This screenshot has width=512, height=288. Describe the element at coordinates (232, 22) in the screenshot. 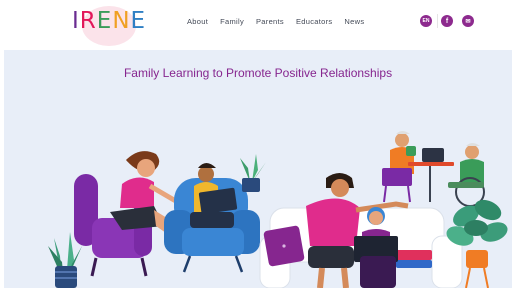

I see `nav-family: Family` at that location.